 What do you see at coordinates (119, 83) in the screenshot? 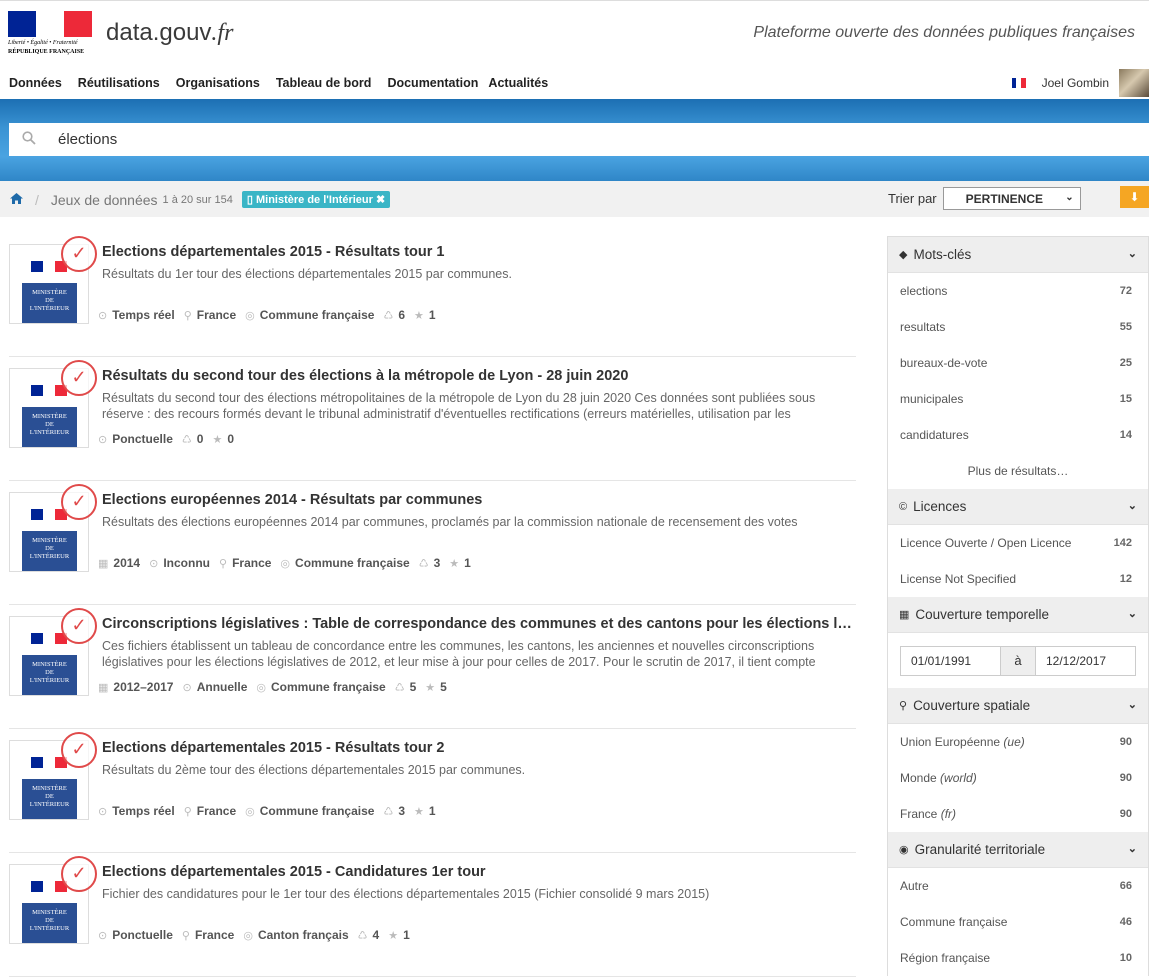
I see `nav-reutilisations: Réutilisations` at bounding box center [119, 83].